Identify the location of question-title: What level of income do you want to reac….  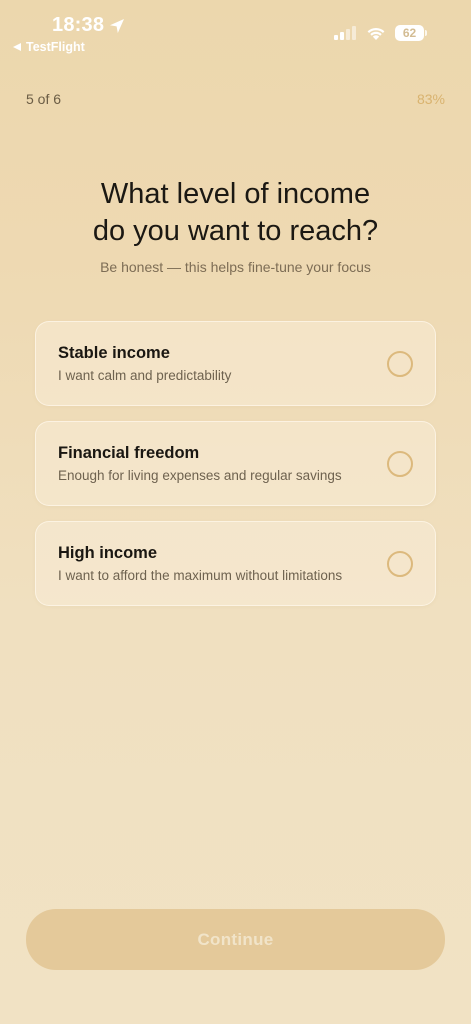
(235, 212).